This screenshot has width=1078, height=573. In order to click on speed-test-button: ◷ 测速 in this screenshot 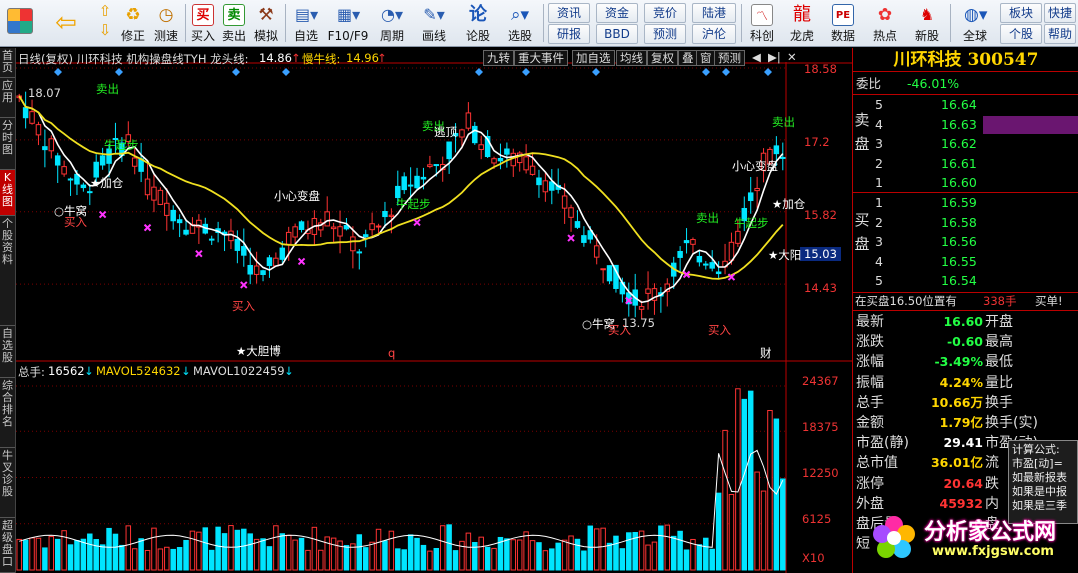, I will do `click(166, 23)`.